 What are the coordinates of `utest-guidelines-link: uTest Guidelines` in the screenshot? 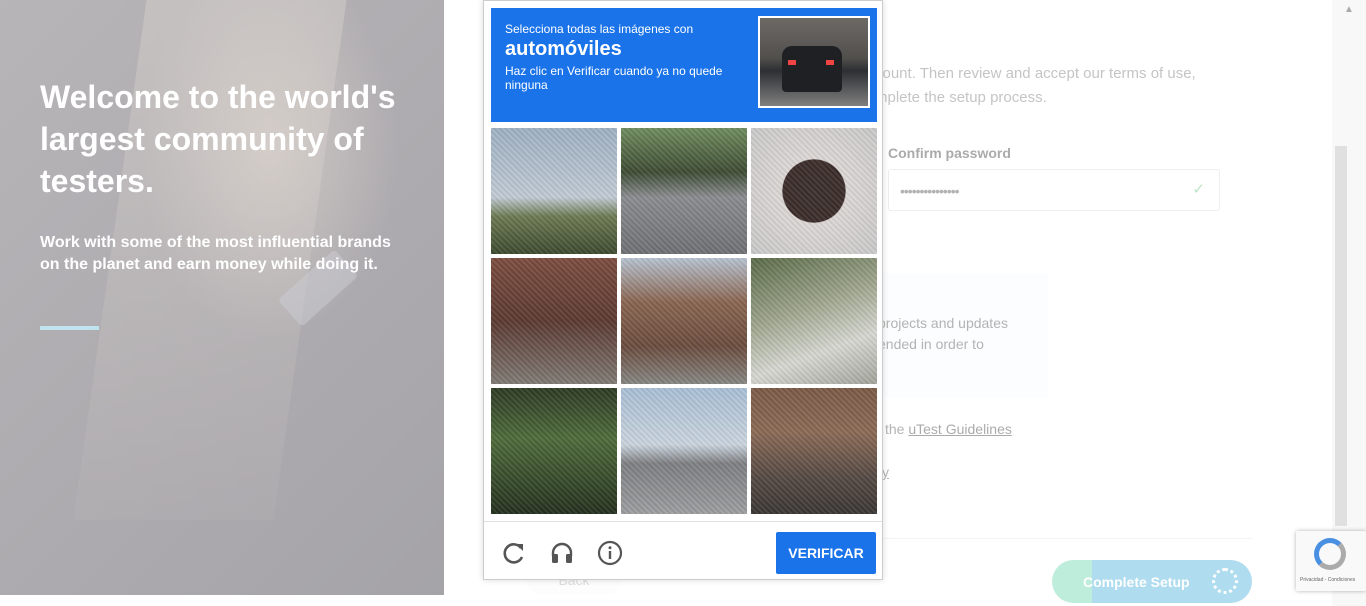 It's located at (960, 429).